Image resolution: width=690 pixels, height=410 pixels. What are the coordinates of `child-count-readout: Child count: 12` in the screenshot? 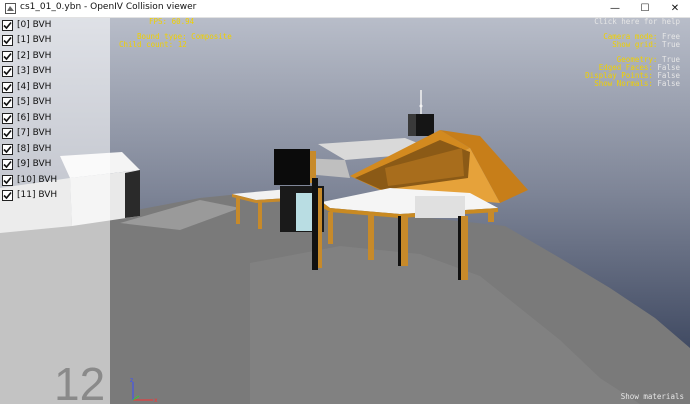 It's located at (153, 44).